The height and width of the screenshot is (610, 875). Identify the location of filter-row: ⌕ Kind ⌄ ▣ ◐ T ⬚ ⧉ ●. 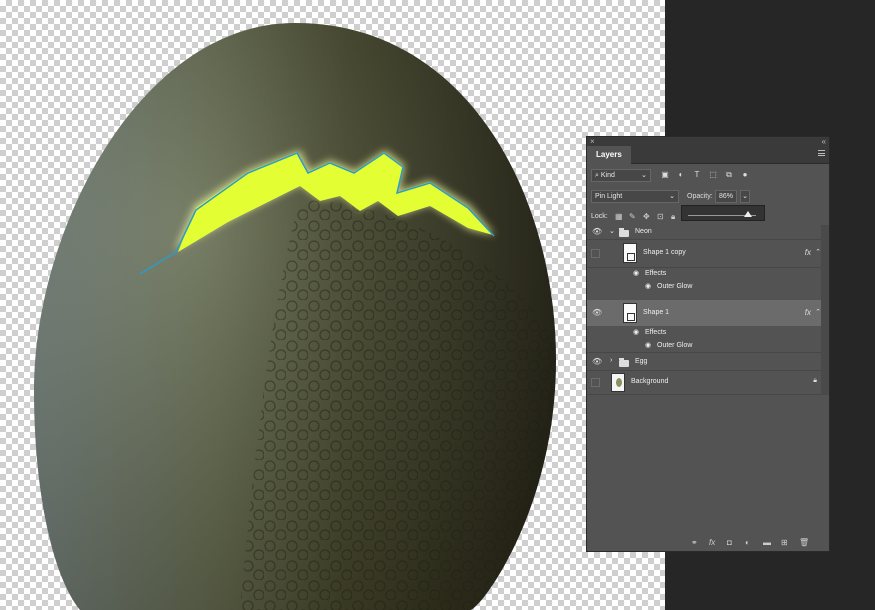
(708, 176).